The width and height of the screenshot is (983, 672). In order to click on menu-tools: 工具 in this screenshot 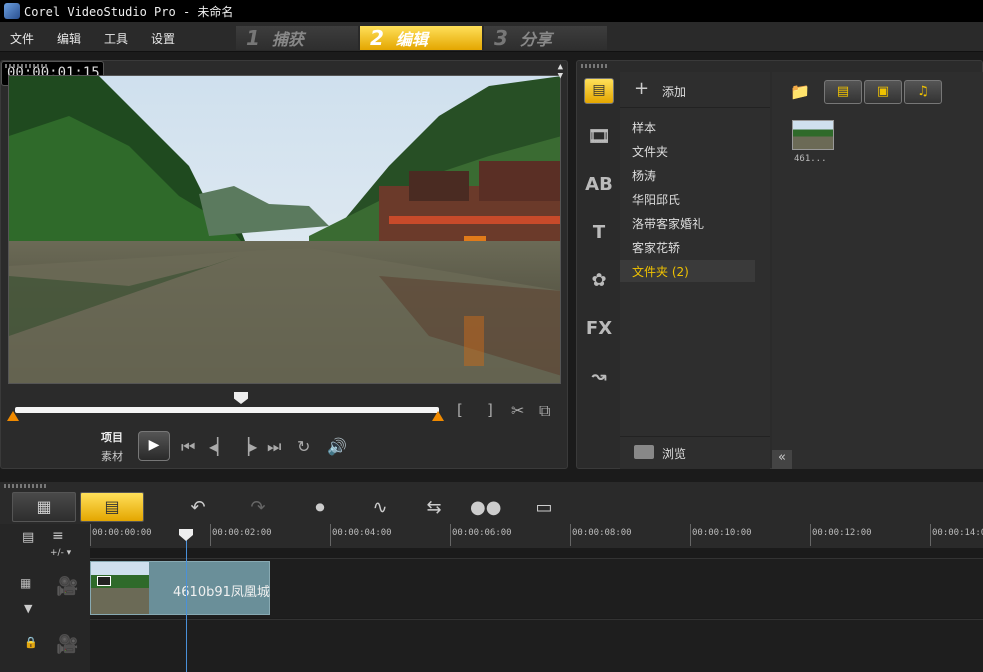, I will do `click(116, 38)`.